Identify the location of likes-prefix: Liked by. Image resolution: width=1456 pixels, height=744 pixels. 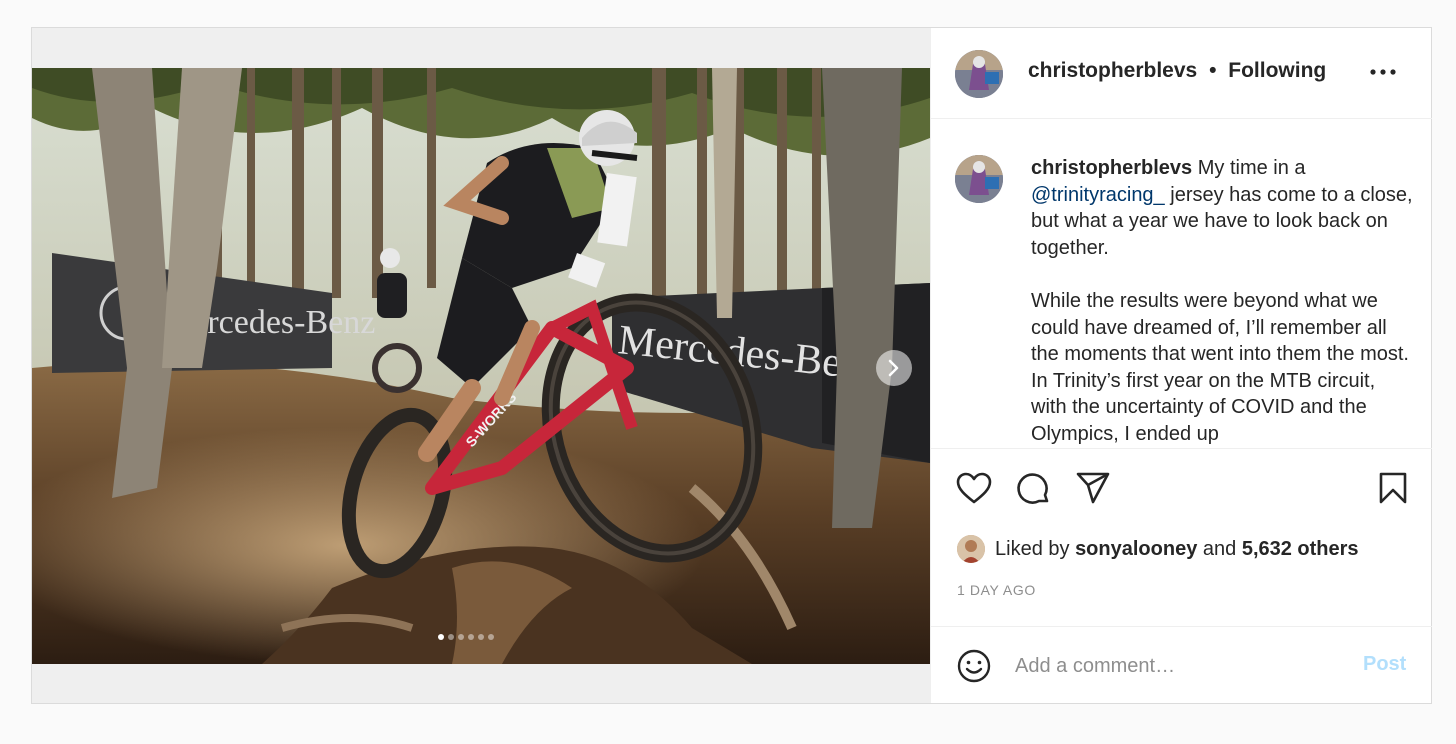
(1032, 548).